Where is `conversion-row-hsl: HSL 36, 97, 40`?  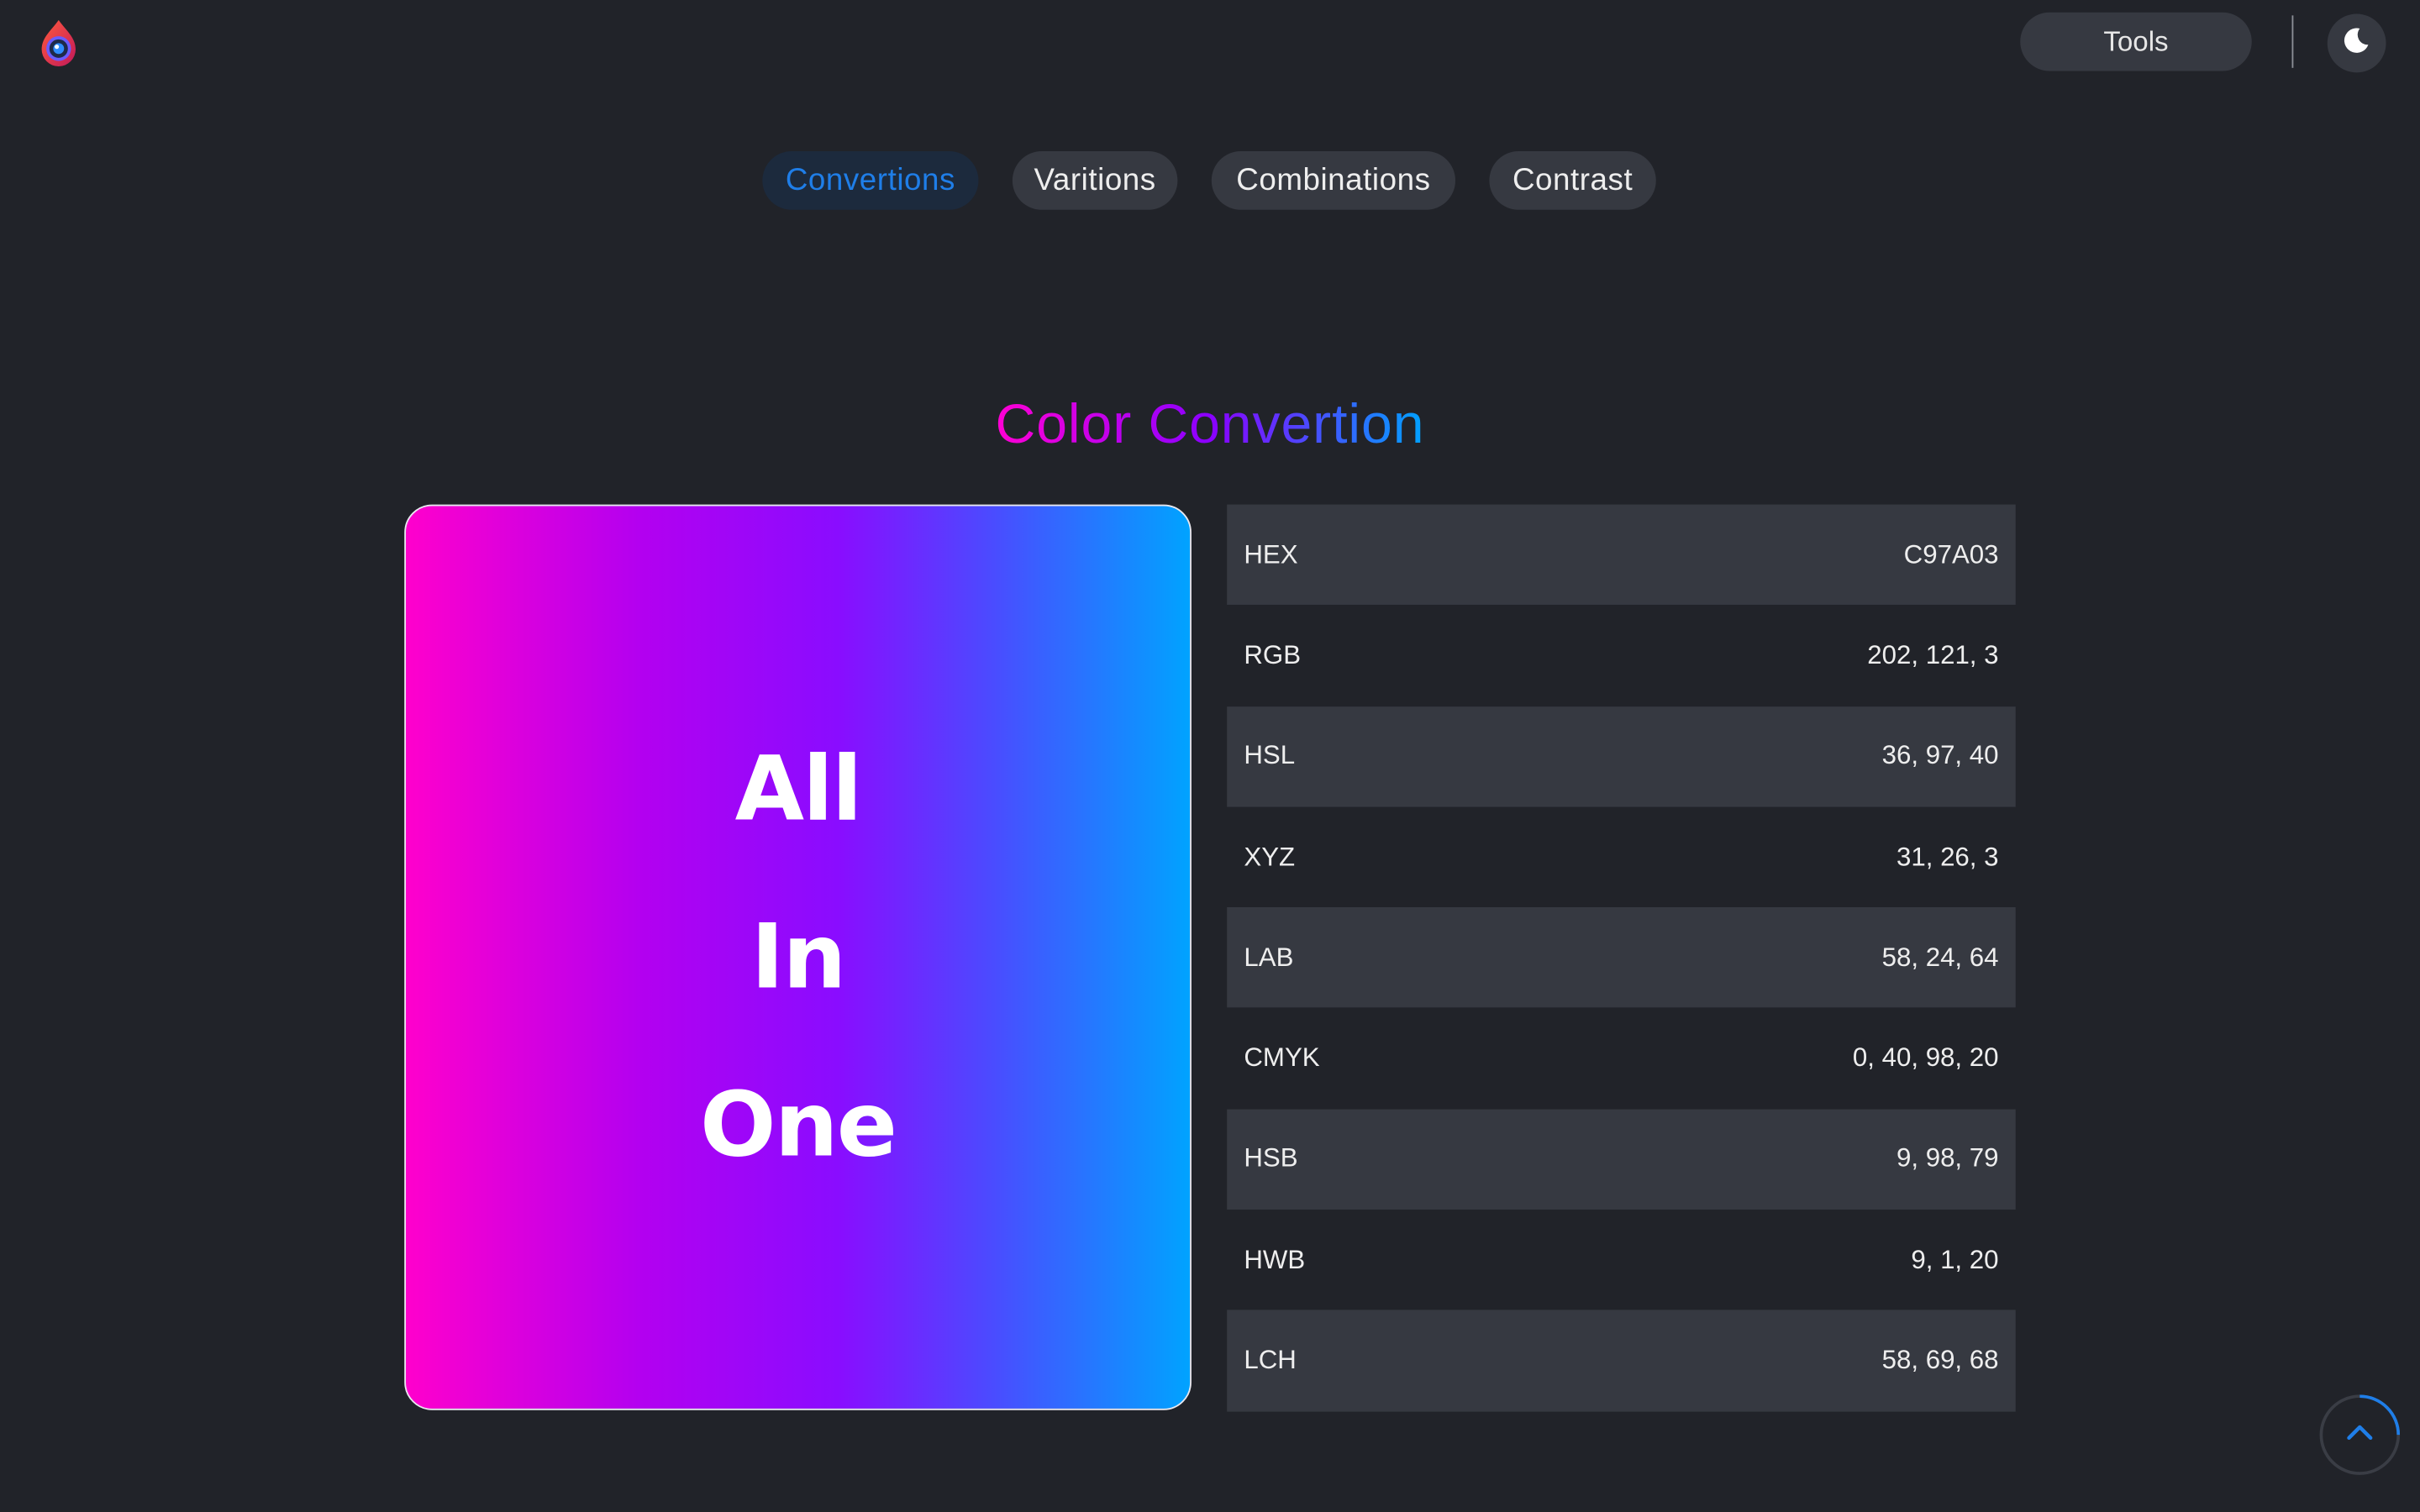 conversion-row-hsl: HSL 36, 97, 40 is located at coordinates (1621, 756).